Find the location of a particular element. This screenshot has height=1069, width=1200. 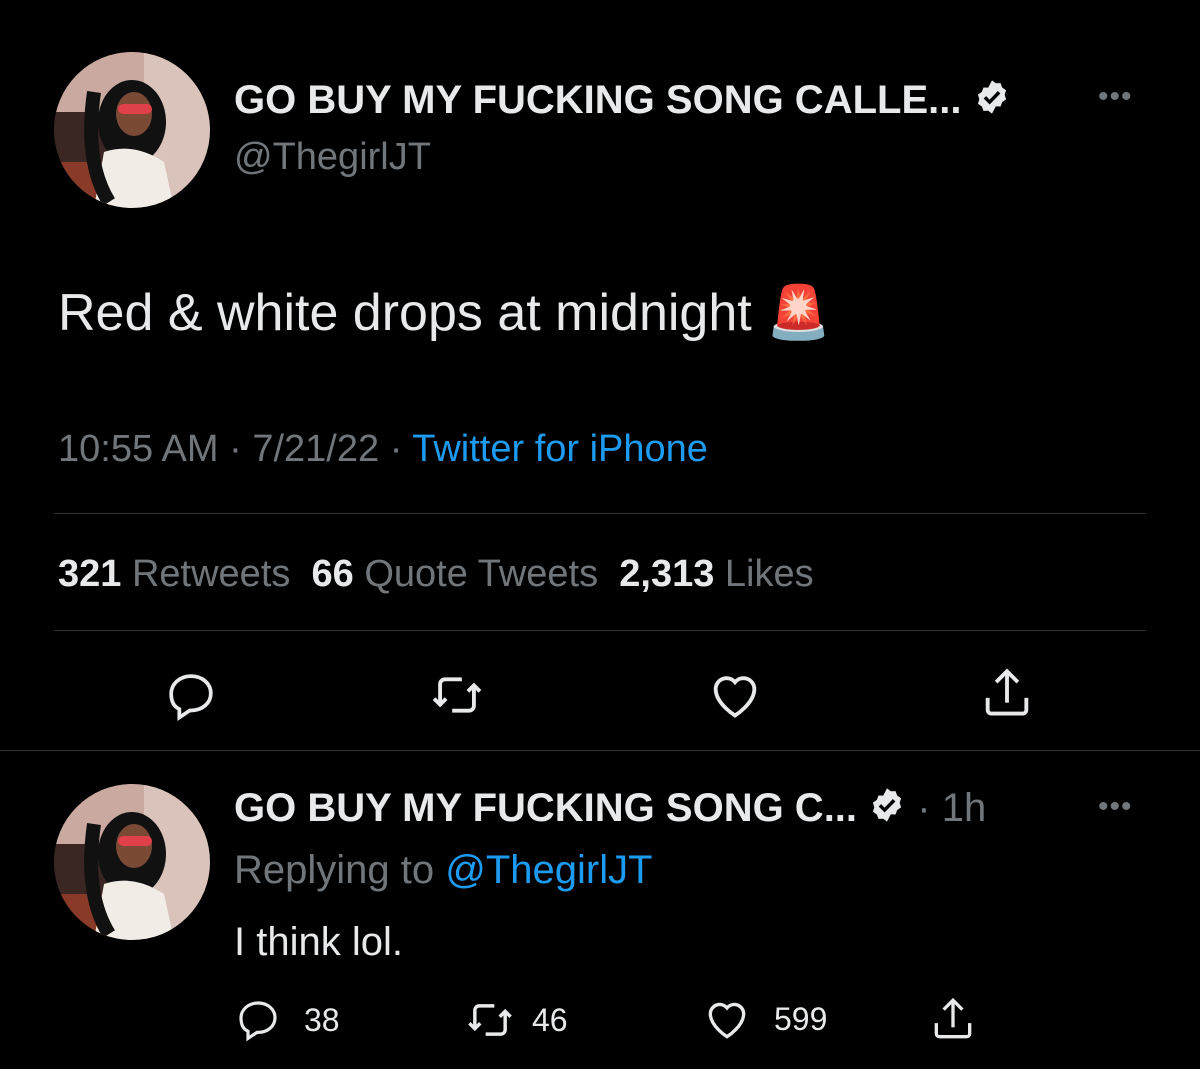

reply-count: 38 is located at coordinates (322, 1019).